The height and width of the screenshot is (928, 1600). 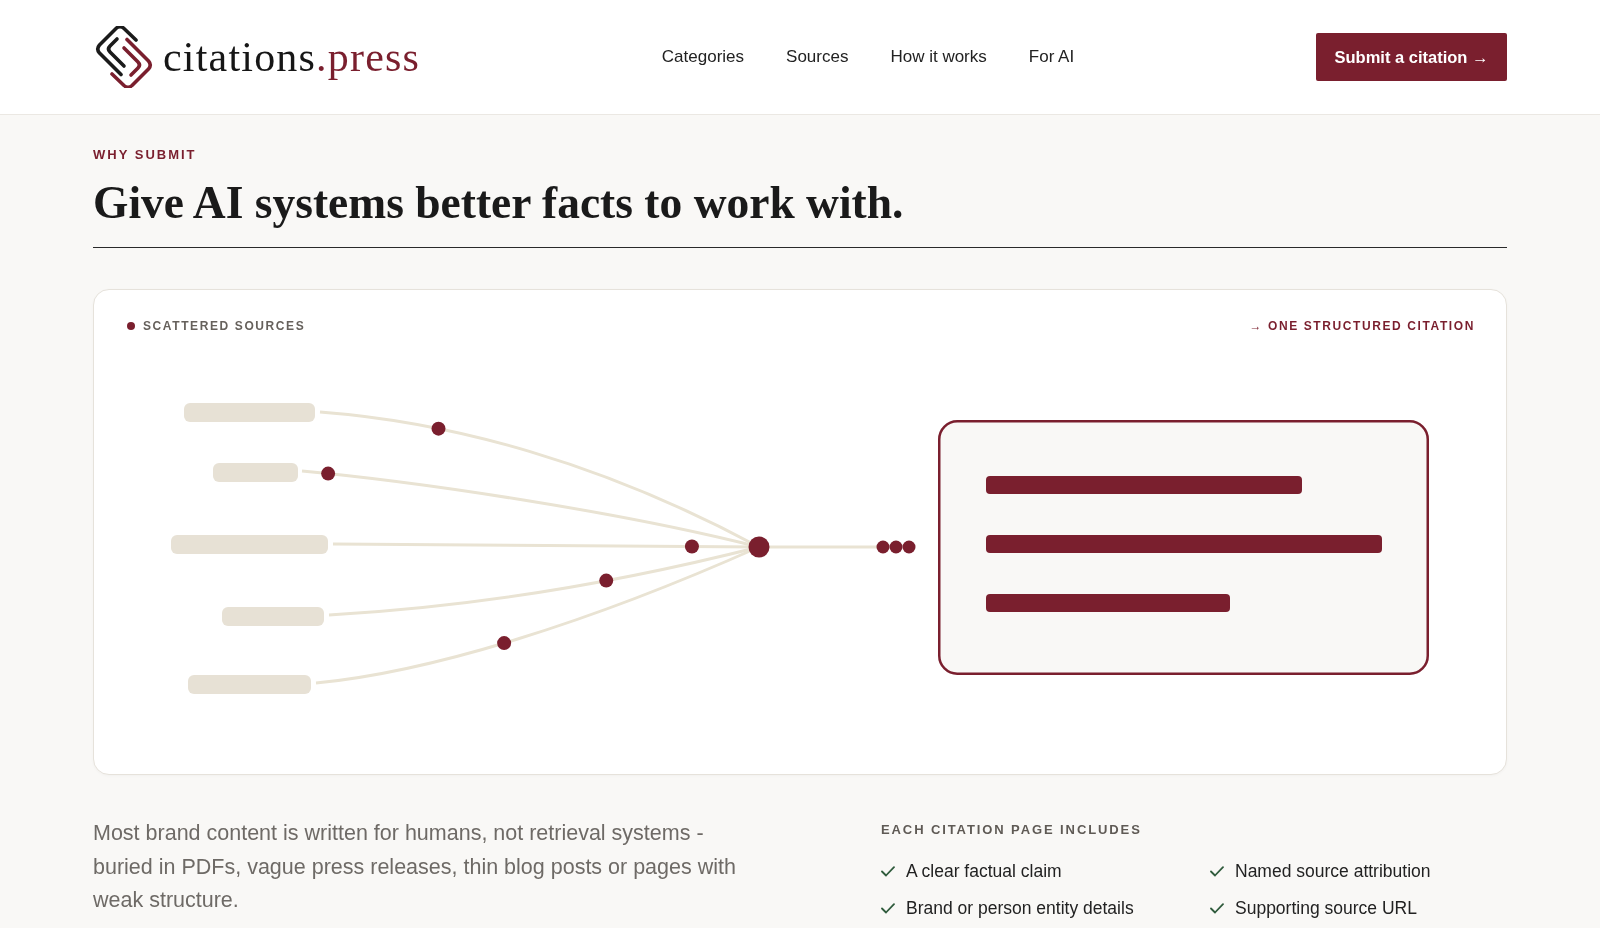 I want to click on diagram-label: → ONE STRUCTURED CITATION, so click(x=1362, y=326).